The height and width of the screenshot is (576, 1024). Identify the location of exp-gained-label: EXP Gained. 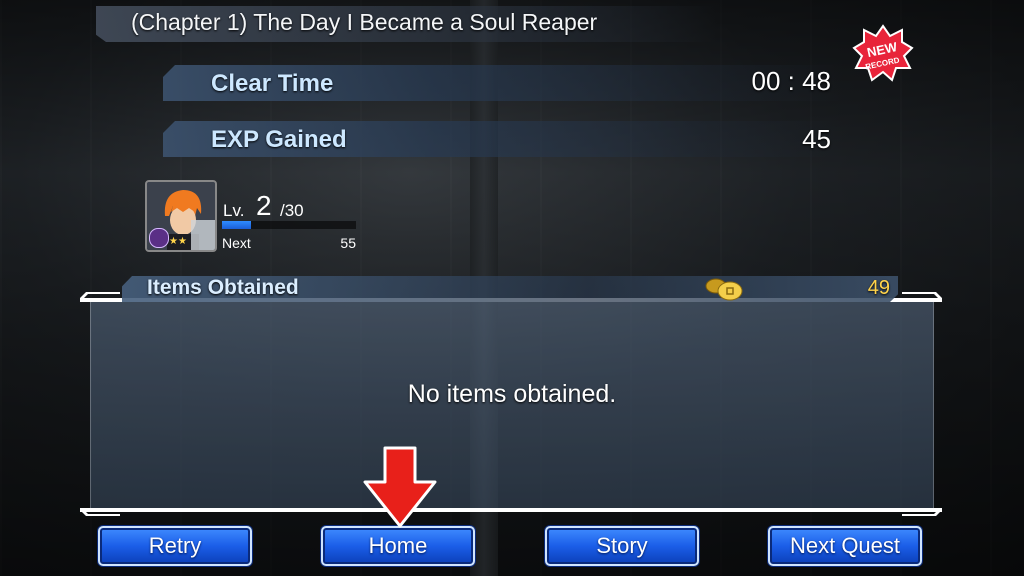
(279, 139).